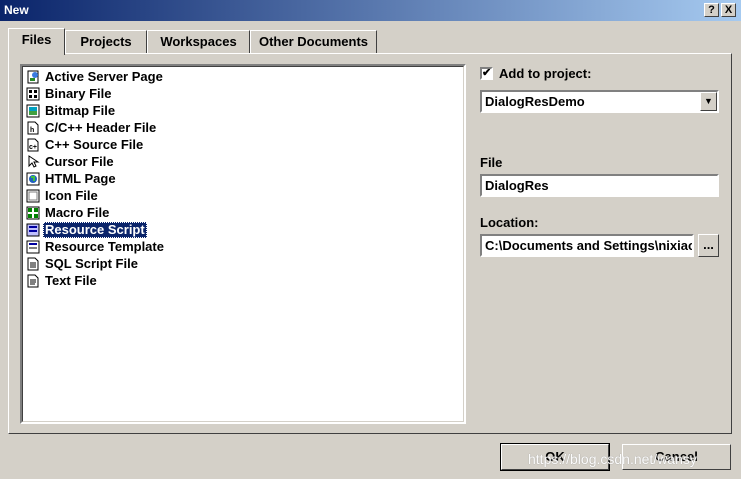  Describe the element at coordinates (104, 76) in the screenshot. I see `list-item-label: Active Server Page` at that location.